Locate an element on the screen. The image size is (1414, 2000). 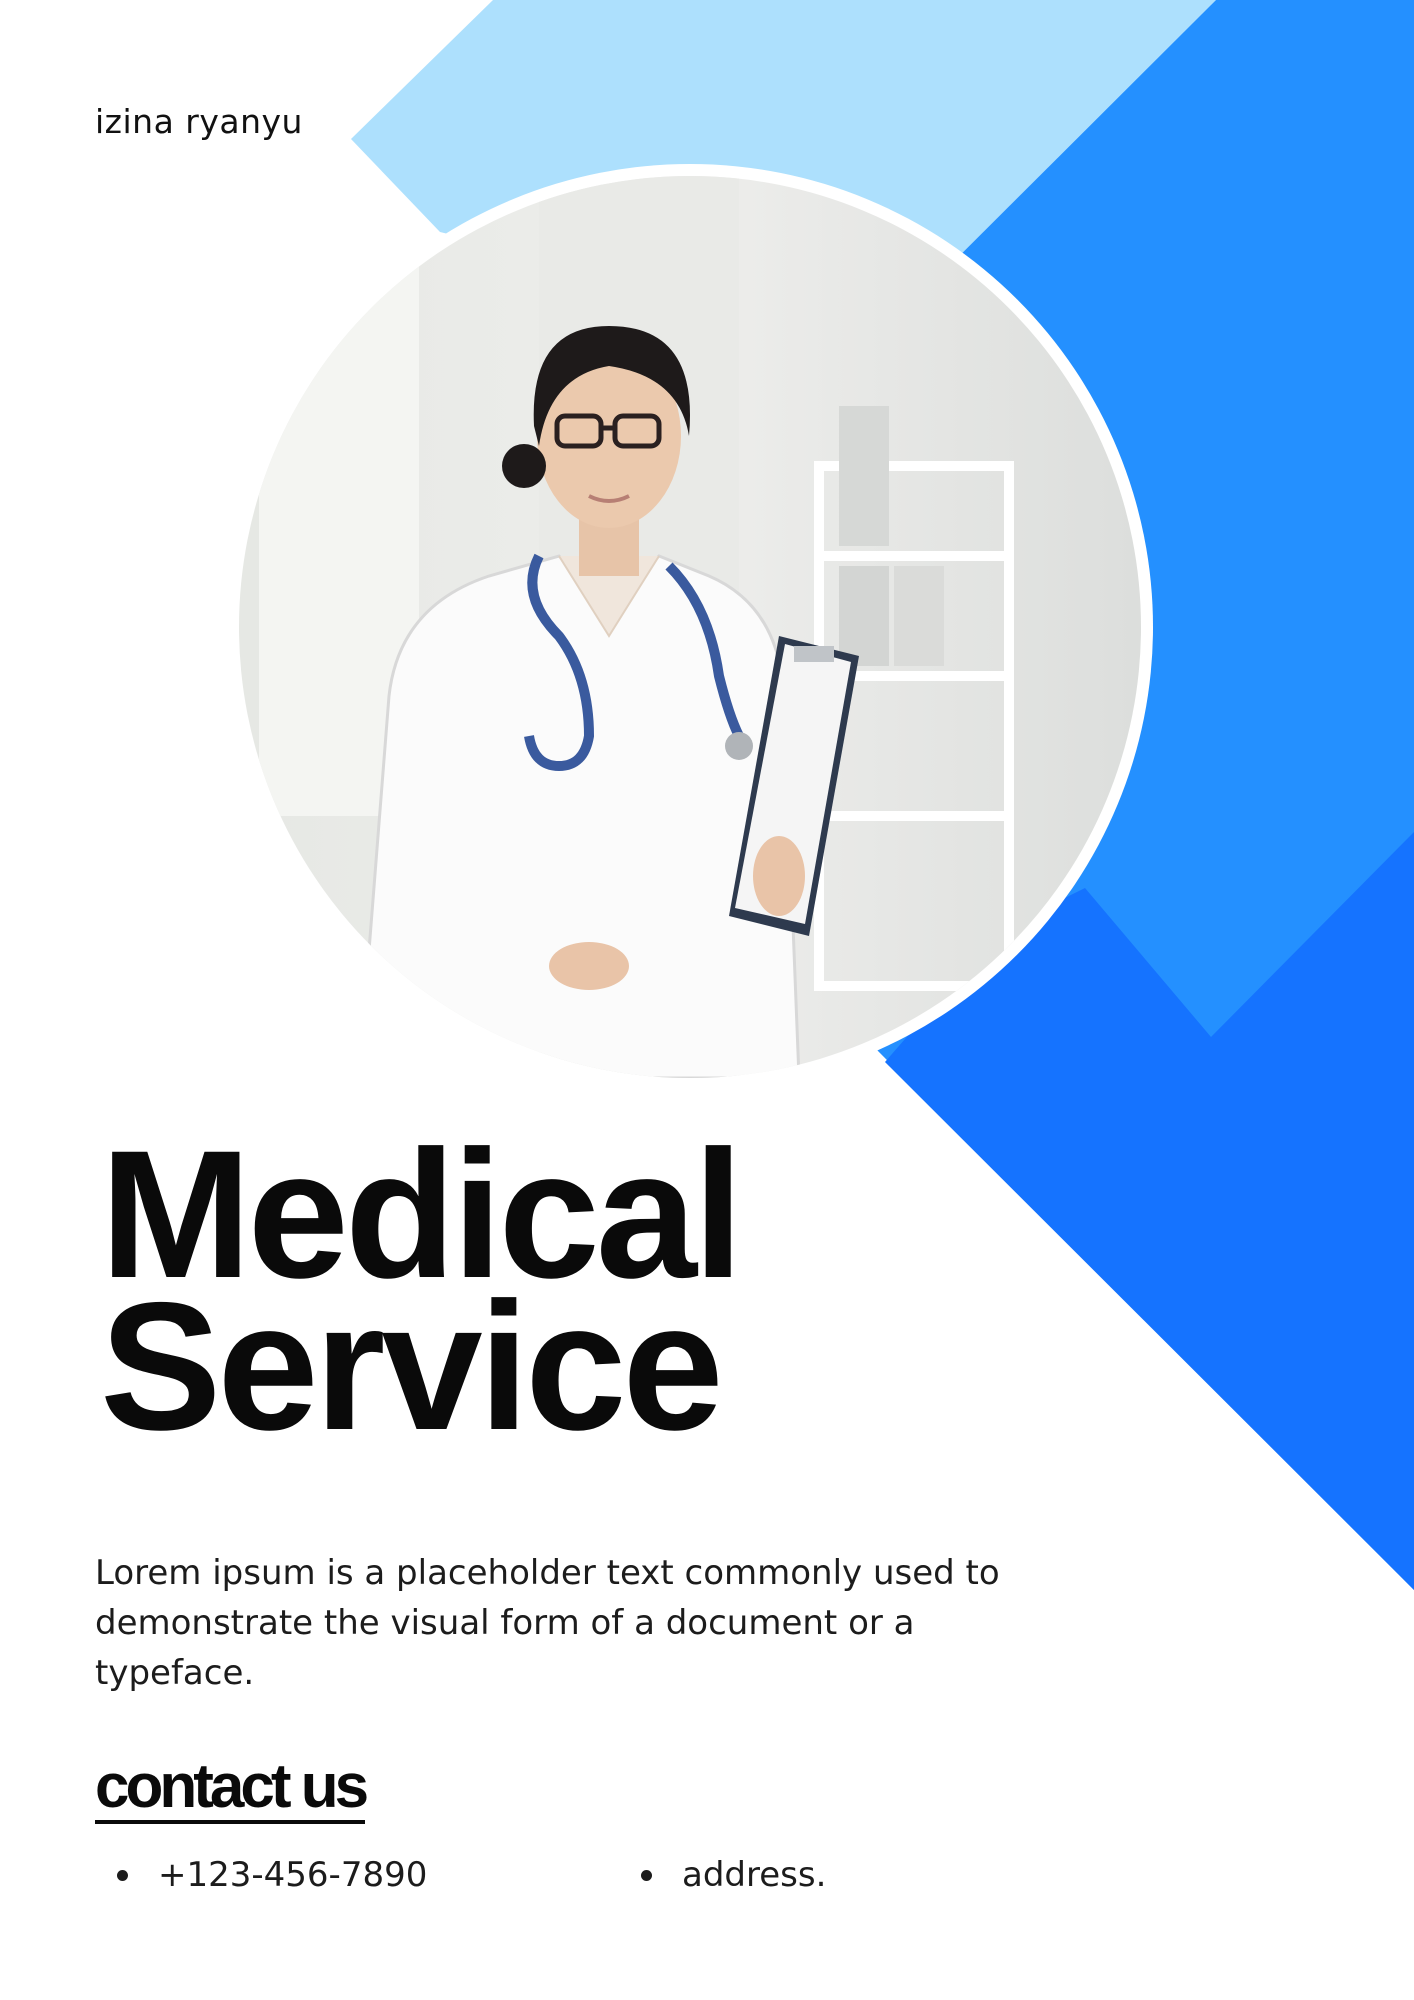
contact-heading: contact us is located at coordinates (232, 1789).